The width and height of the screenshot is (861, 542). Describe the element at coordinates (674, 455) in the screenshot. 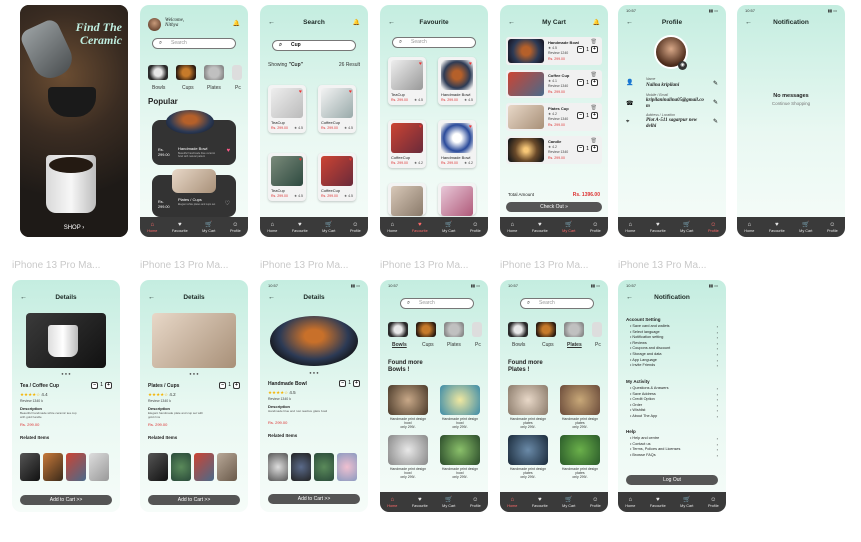

I see `settings-item: • Browse FAQs ›` at that location.